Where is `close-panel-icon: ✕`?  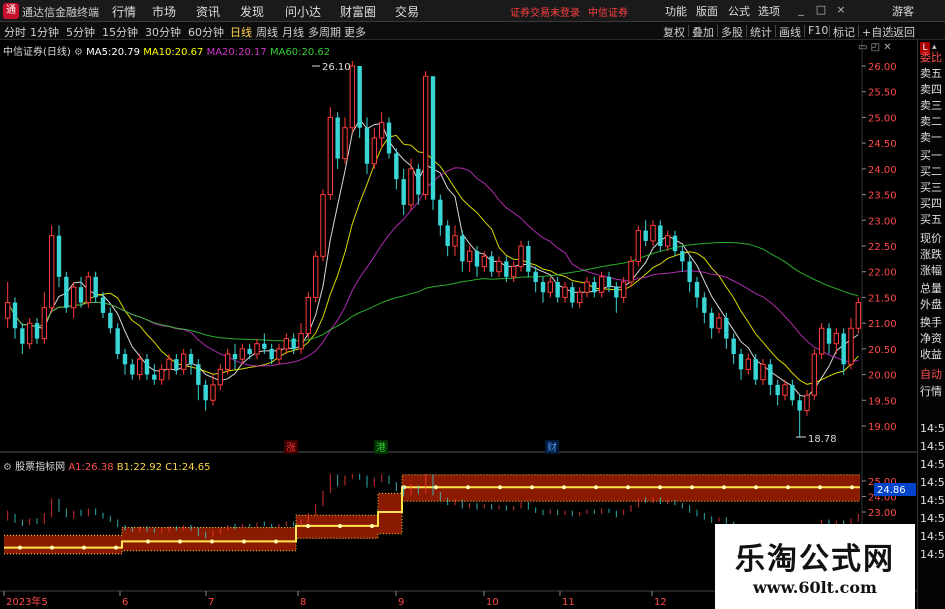
close-panel-icon: ✕ is located at coordinates (887, 47).